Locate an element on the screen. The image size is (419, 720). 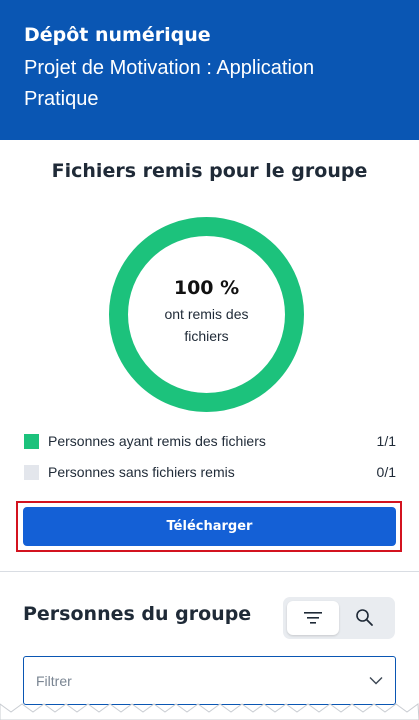
filter-lines-icon is located at coordinates (313, 618).